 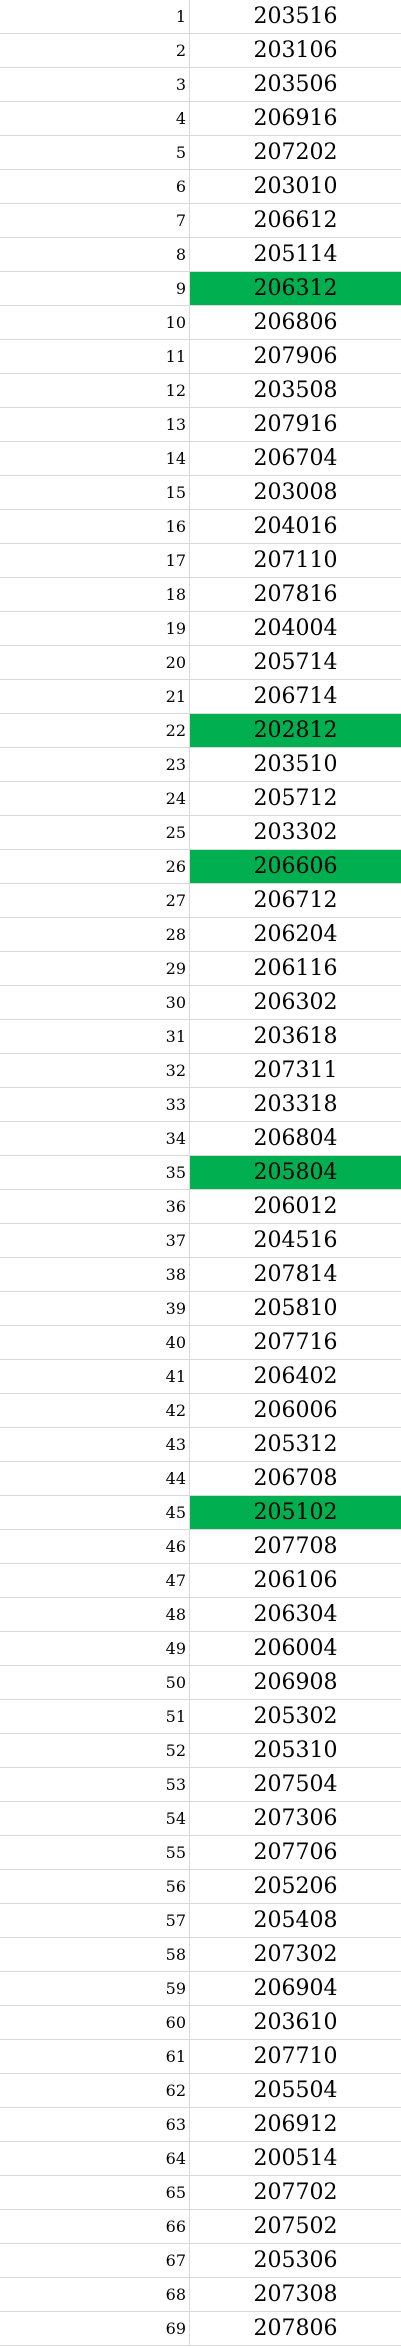 What do you see at coordinates (295, 84) in the screenshot?
I see `value-cell: 203506` at bounding box center [295, 84].